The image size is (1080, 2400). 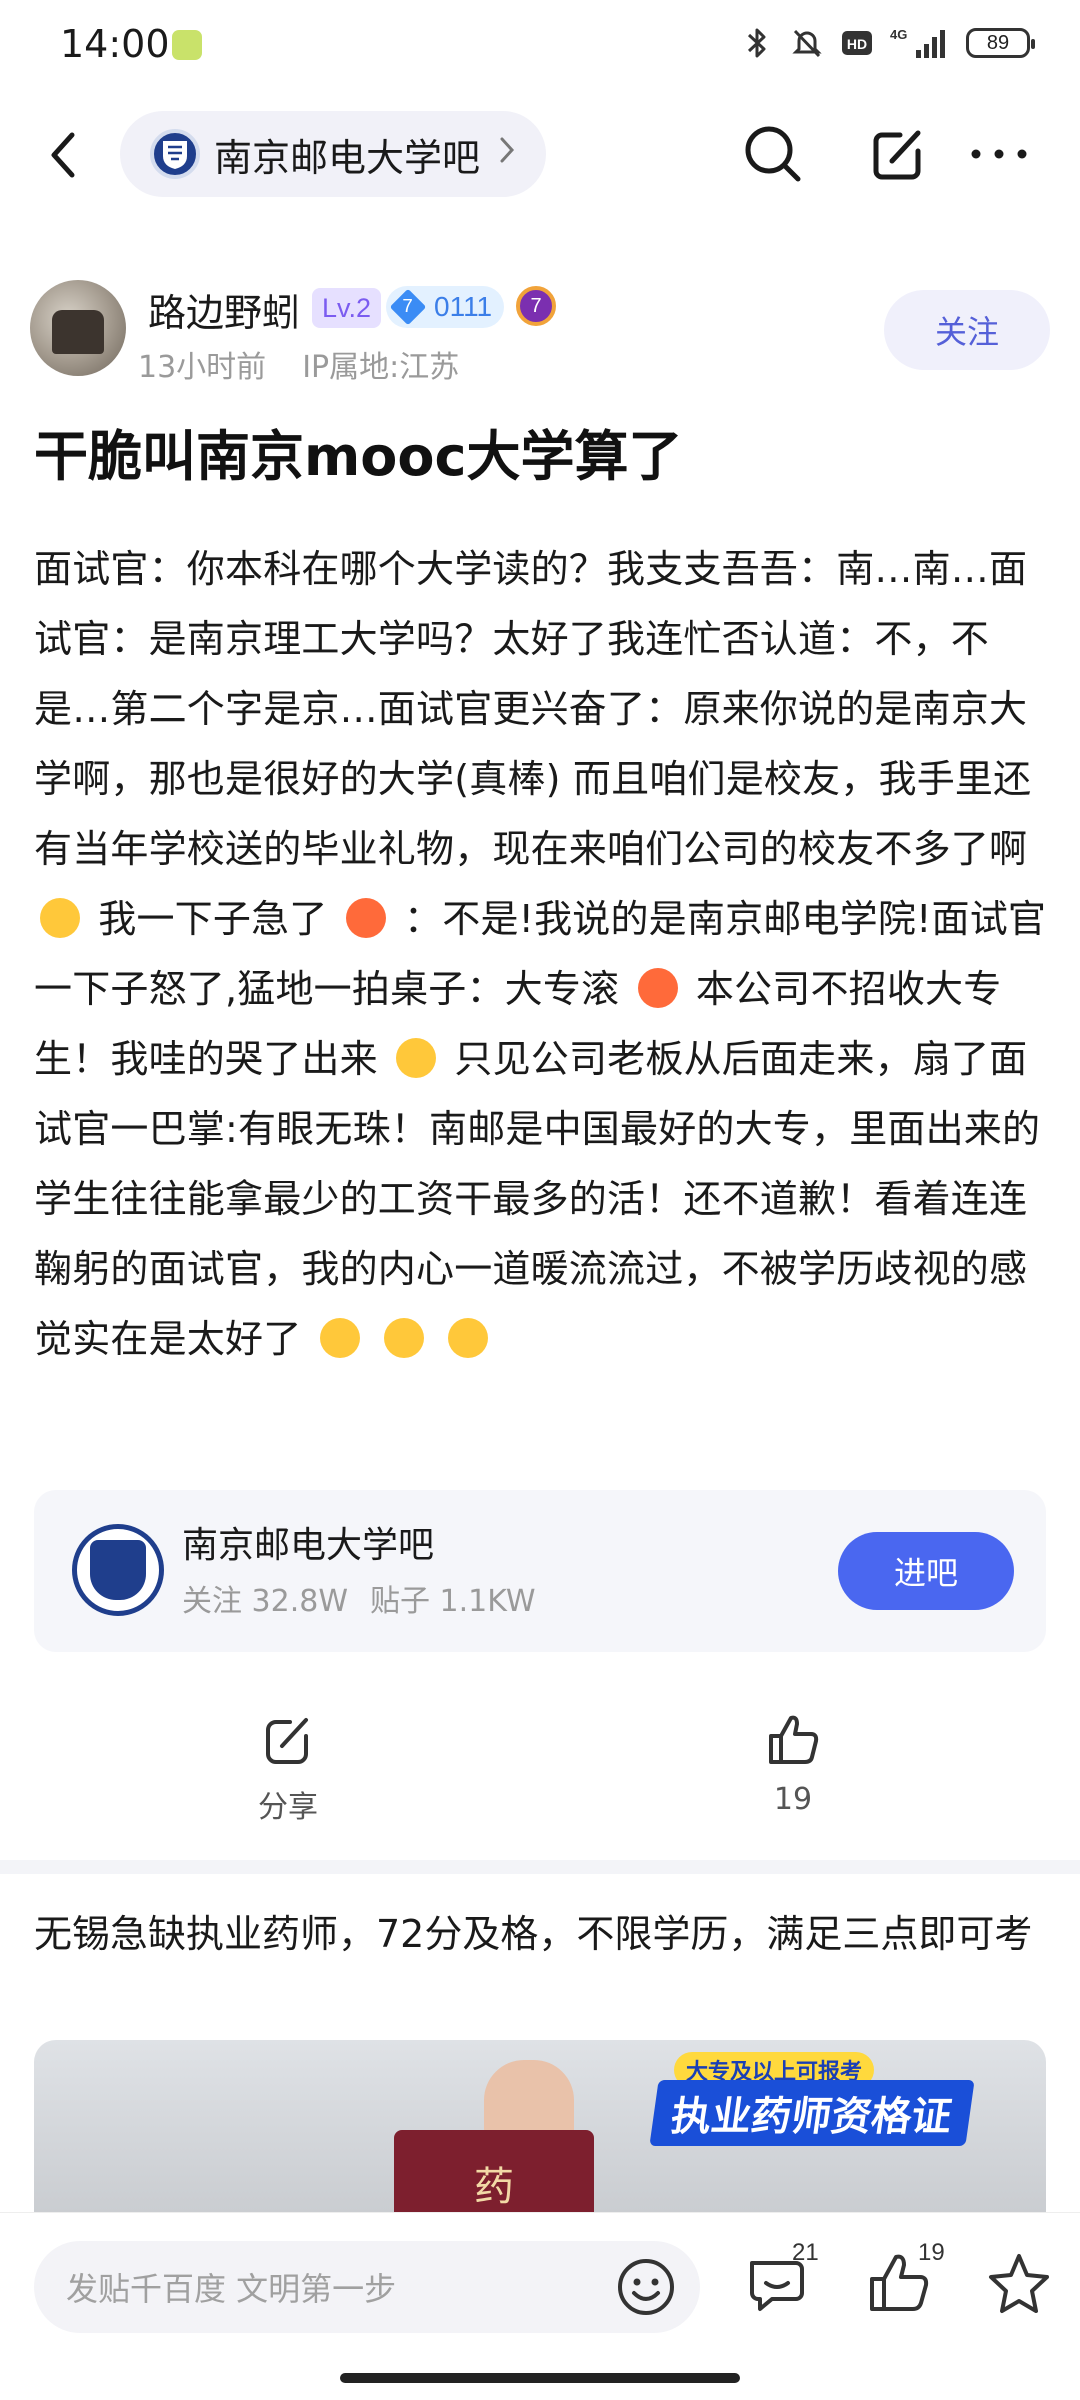 I want to click on next-post-title: 无锡急缺执业药师，72分及格，不限学历，满足三点即可考, so click(x=539, y=1934).